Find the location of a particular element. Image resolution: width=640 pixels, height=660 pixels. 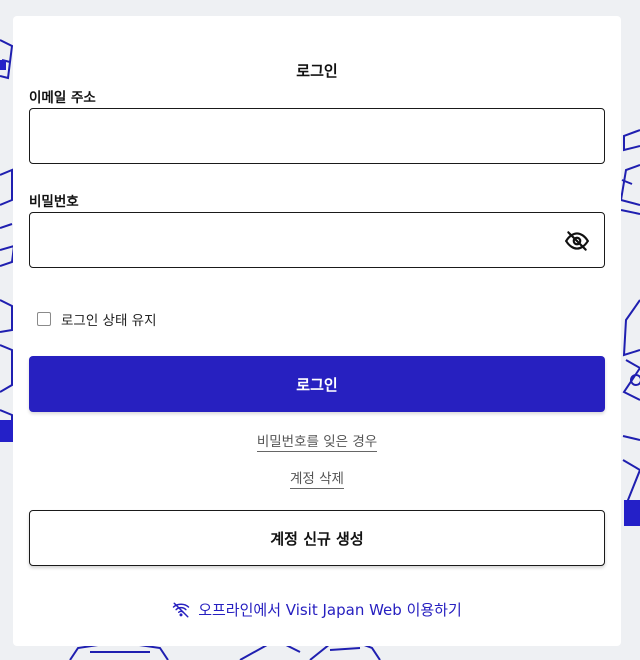

delete-account-container: 계정 삭제 is located at coordinates (317, 478).